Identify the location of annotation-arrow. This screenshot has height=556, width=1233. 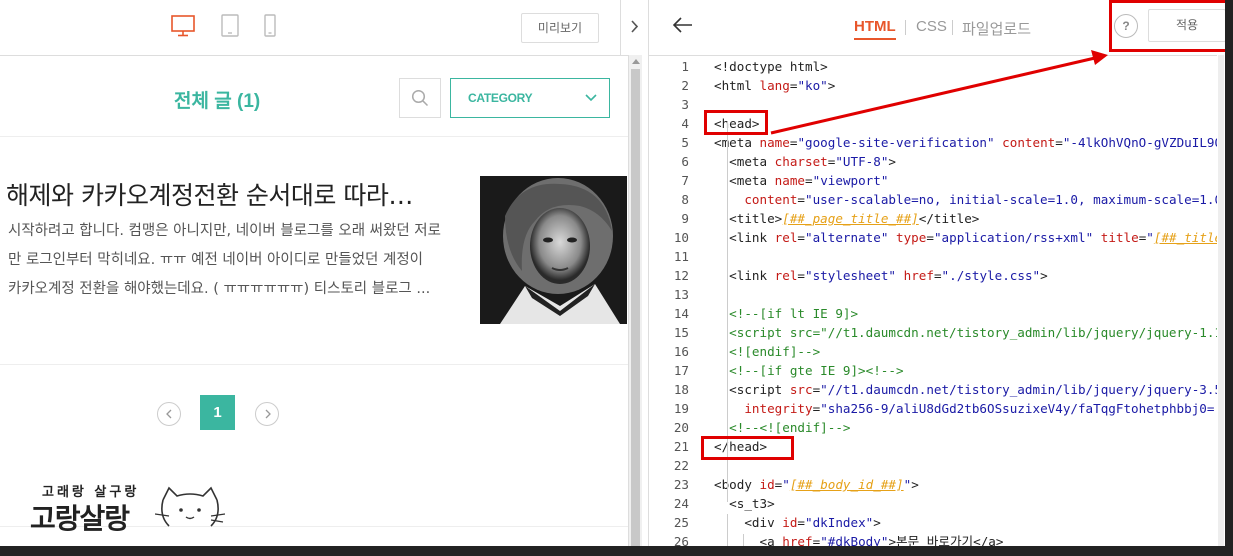
(939, 92).